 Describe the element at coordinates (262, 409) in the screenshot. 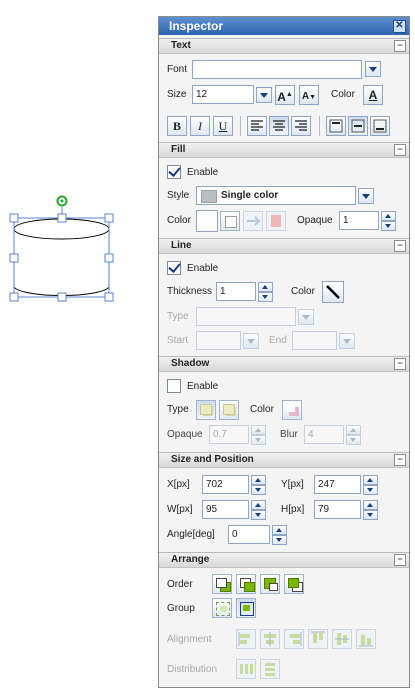

I see `shadow-color-label: Color` at that location.